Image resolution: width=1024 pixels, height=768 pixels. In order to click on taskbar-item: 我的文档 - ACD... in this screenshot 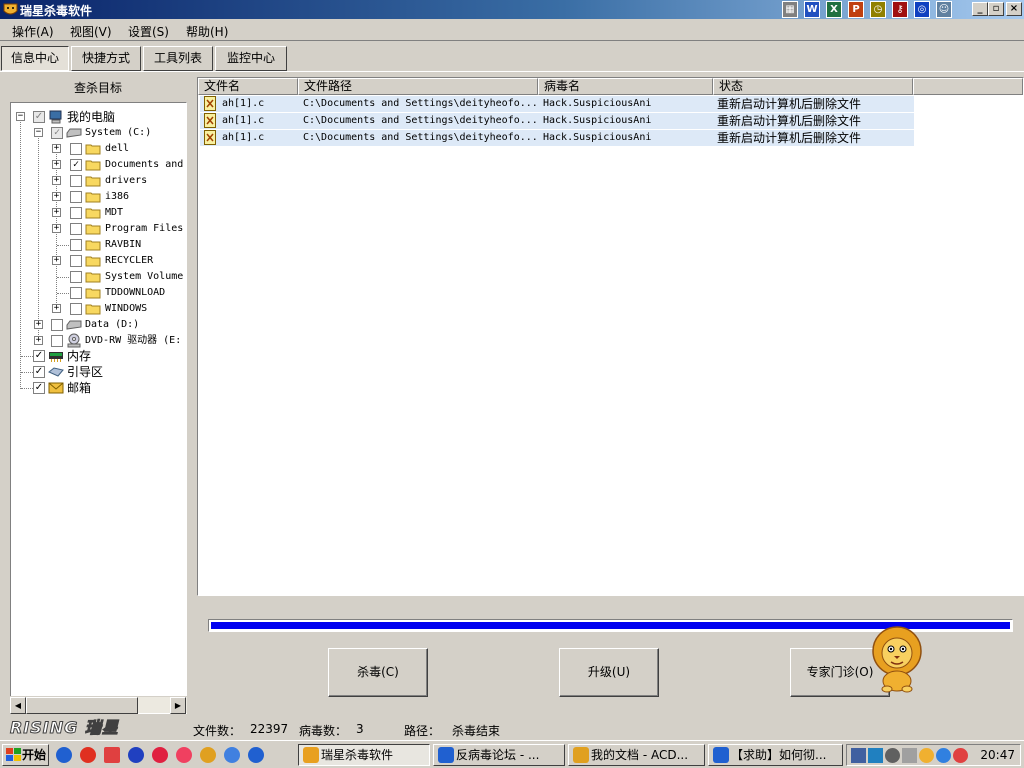, I will do `click(636, 755)`.